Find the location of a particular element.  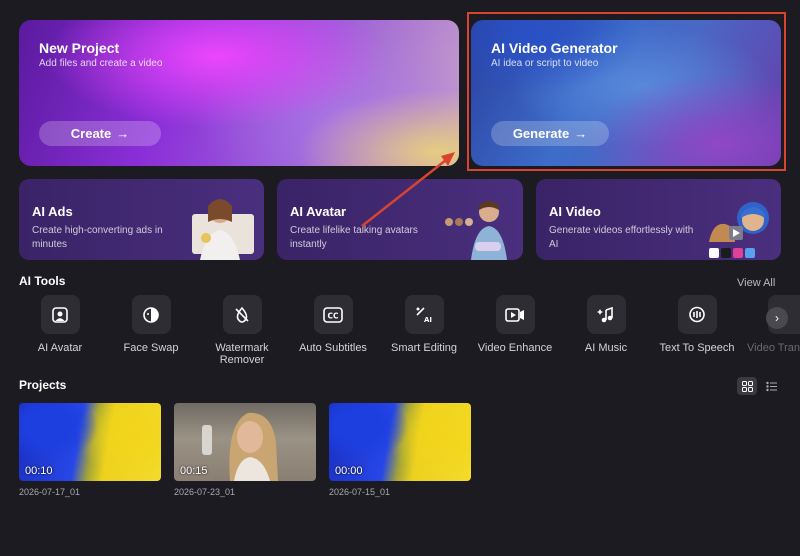

project-duration: 00:10 is located at coordinates (39, 471).